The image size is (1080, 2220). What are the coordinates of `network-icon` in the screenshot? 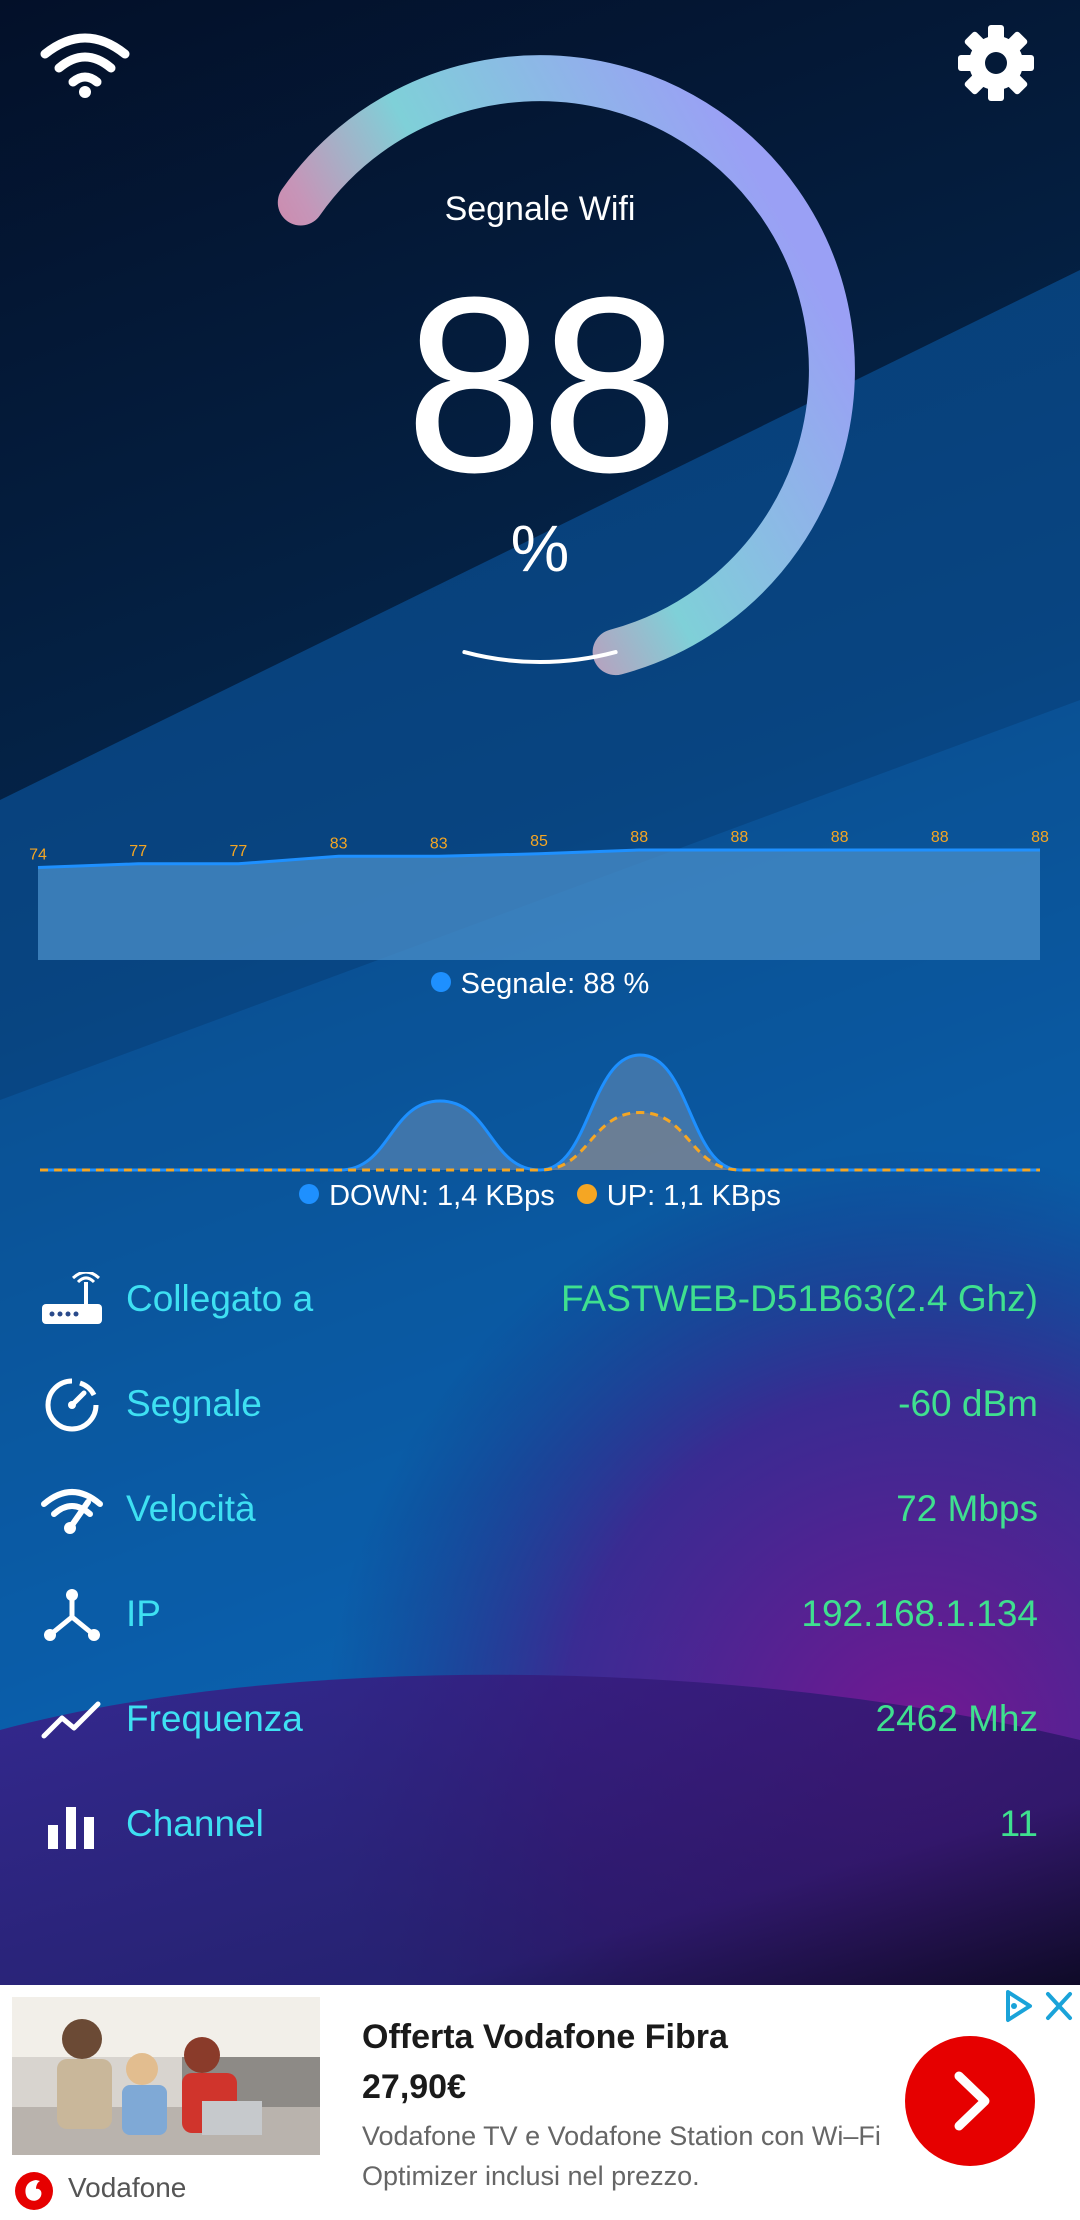 It's located at (72, 1615).